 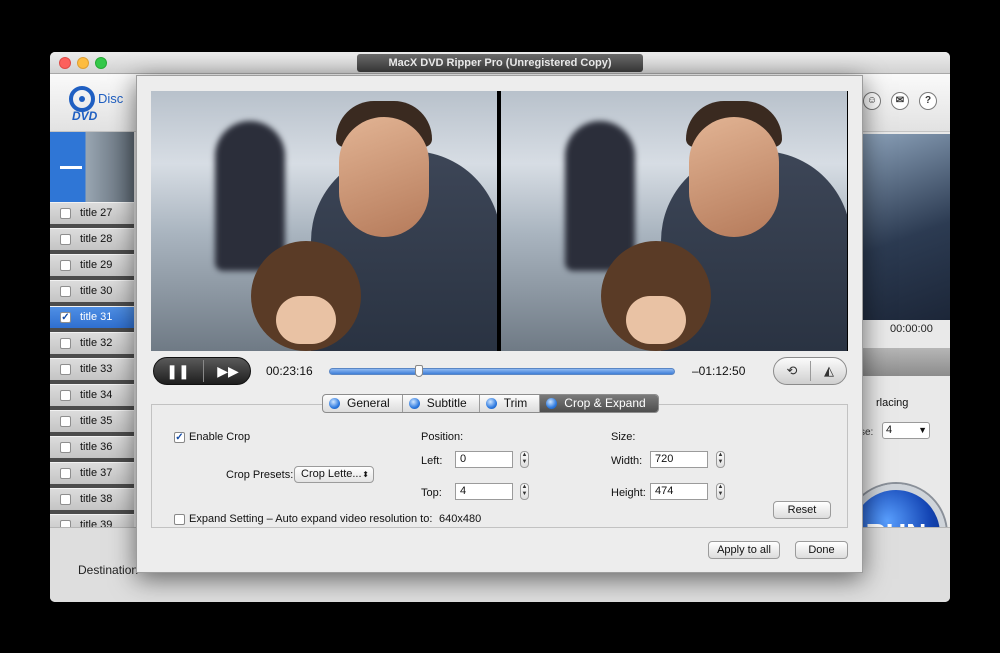 I want to click on title-row: title 38, so click(x=92, y=499).